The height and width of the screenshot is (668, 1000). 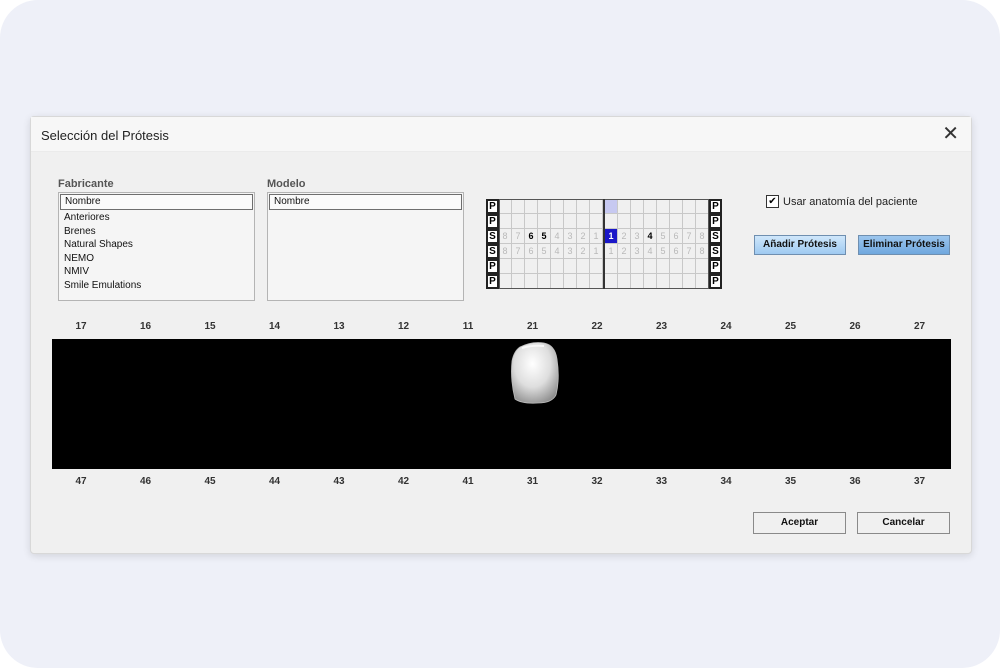 What do you see at coordinates (532, 326) in the screenshot?
I see `tooth-number-21: 21` at bounding box center [532, 326].